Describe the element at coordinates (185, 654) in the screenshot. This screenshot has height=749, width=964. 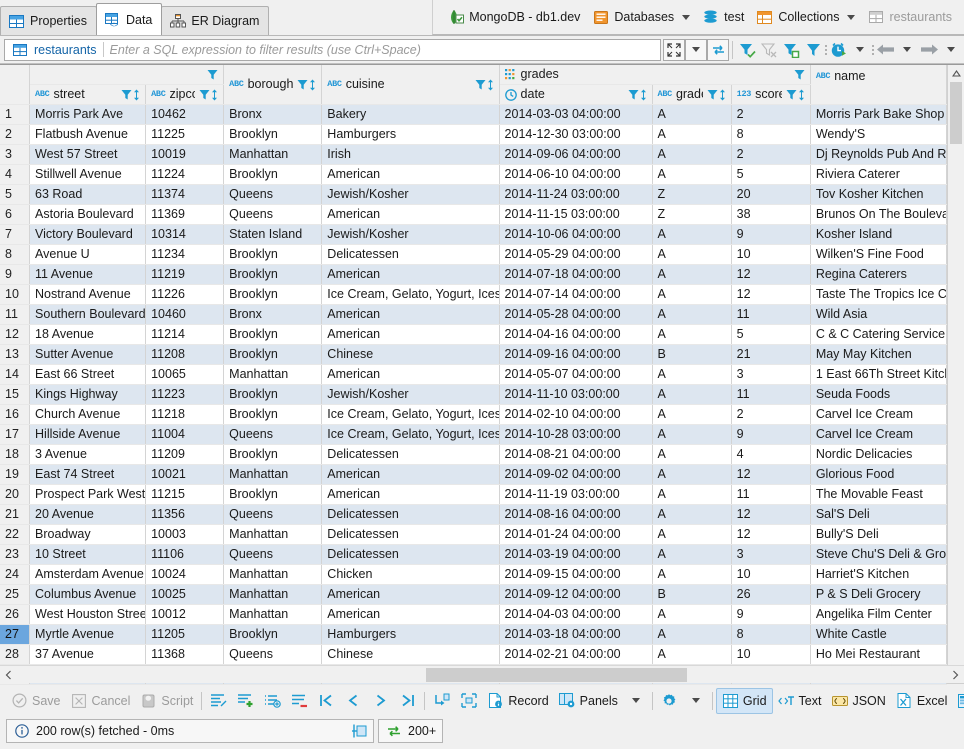
I see `cell-zipcode: 11368` at that location.